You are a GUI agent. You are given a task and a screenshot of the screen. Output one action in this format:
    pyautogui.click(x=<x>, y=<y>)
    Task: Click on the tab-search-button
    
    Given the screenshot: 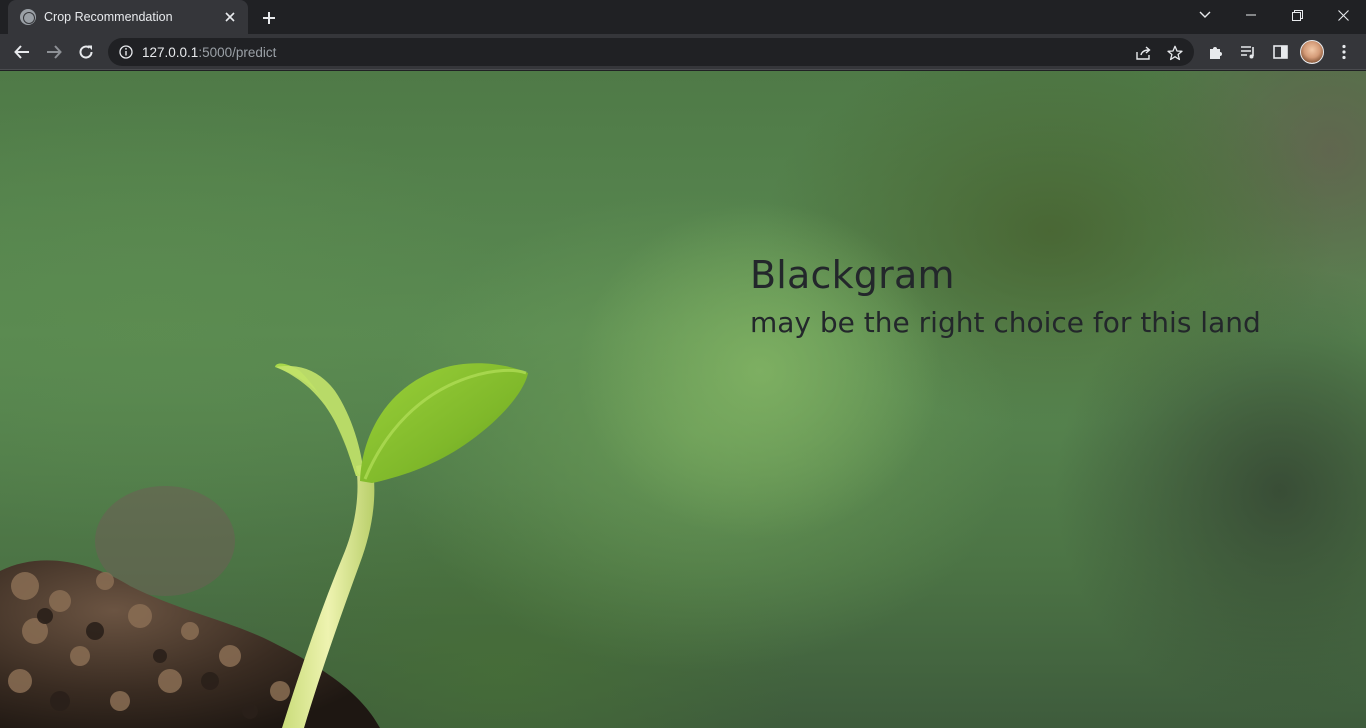 What is the action you would take?
    pyautogui.click(x=1205, y=15)
    